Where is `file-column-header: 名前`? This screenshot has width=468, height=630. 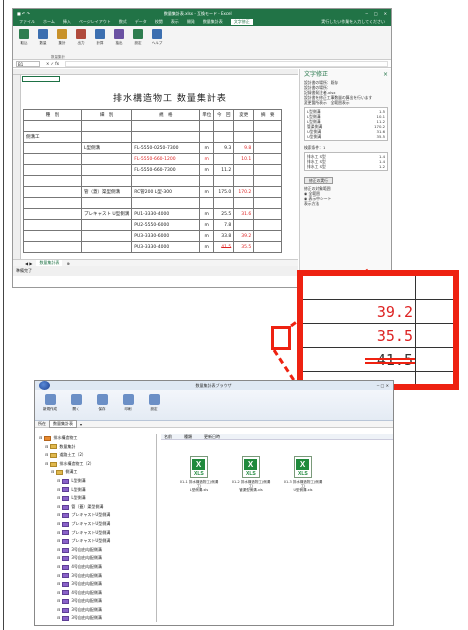
file-column-header: 名前 is located at coordinates (168, 436).